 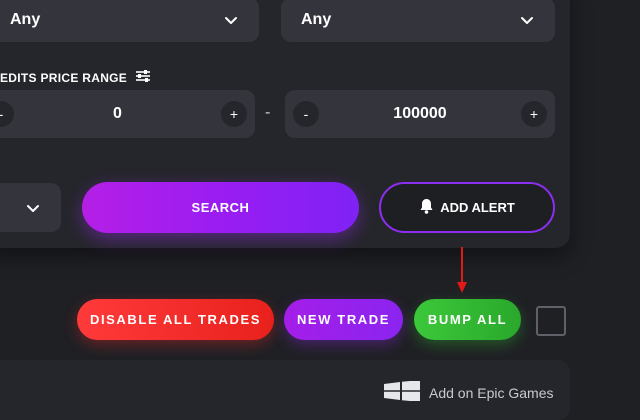 I want to click on search-button: SEARCH, so click(x=220, y=207).